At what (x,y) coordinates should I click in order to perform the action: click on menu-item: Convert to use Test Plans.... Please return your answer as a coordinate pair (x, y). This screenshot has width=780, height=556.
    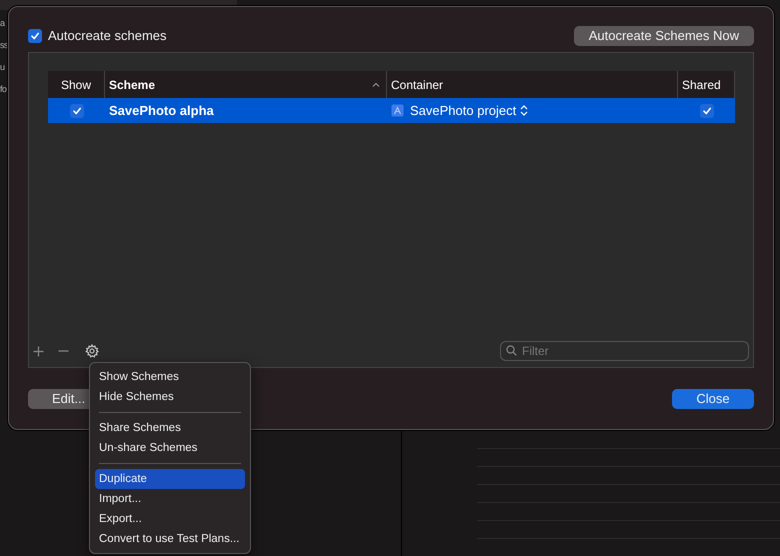
    Looking at the image, I should click on (170, 539).